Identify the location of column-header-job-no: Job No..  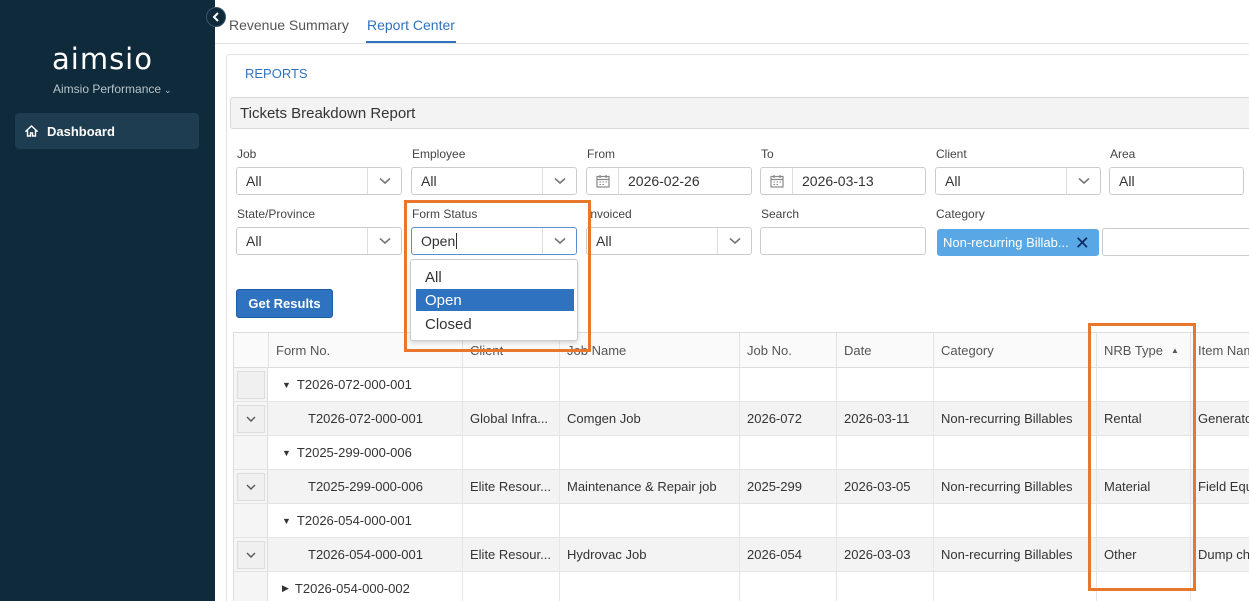
(788, 350).